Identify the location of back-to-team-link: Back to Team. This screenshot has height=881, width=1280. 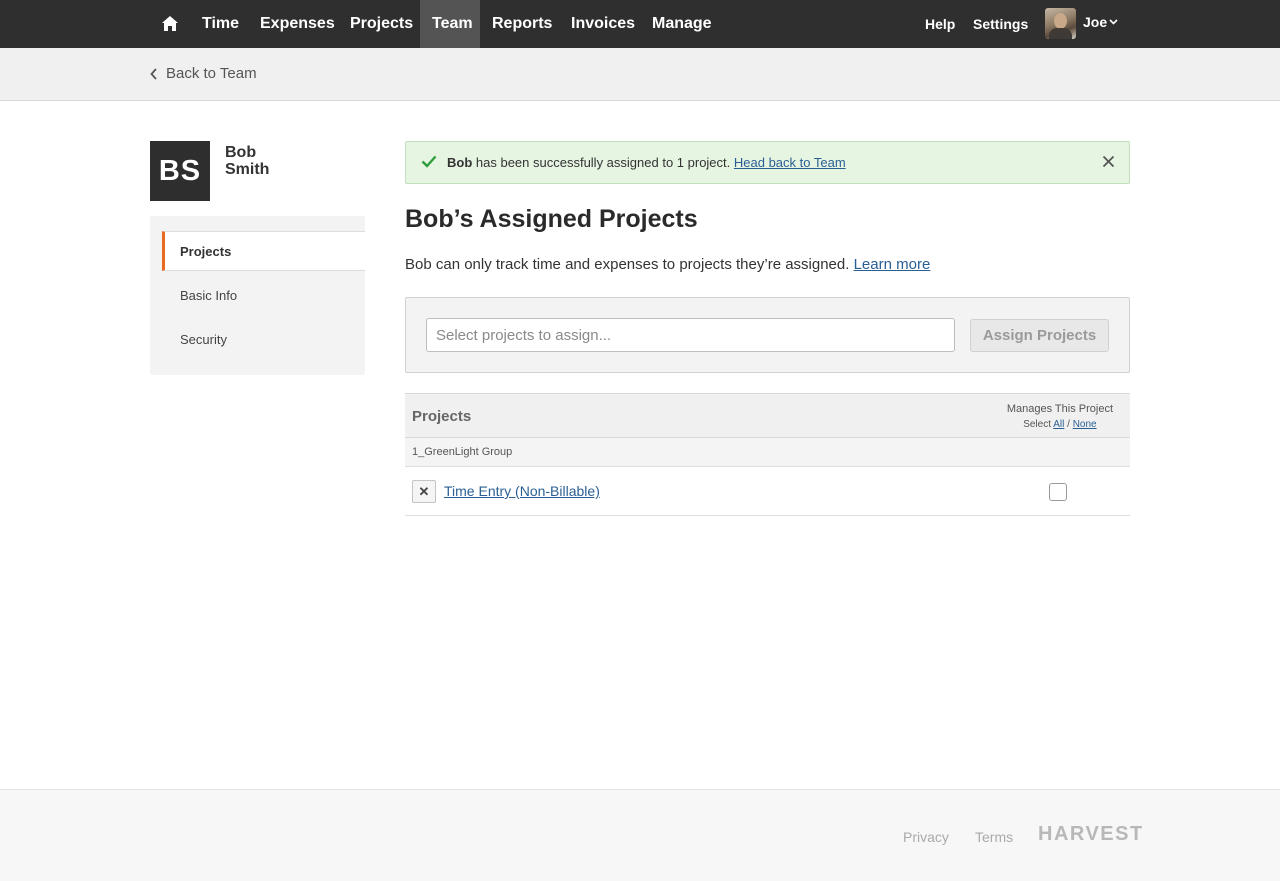
(203, 73).